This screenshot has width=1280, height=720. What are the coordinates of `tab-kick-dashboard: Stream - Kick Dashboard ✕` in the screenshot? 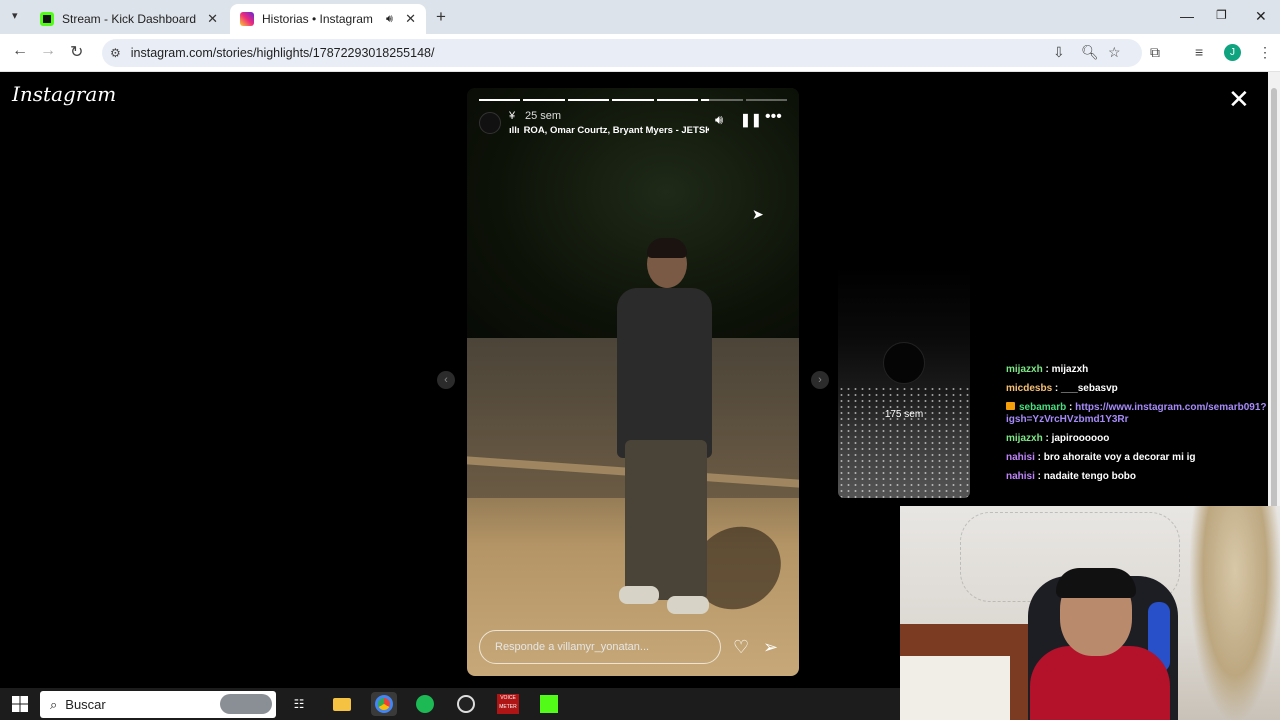 It's located at (129, 19).